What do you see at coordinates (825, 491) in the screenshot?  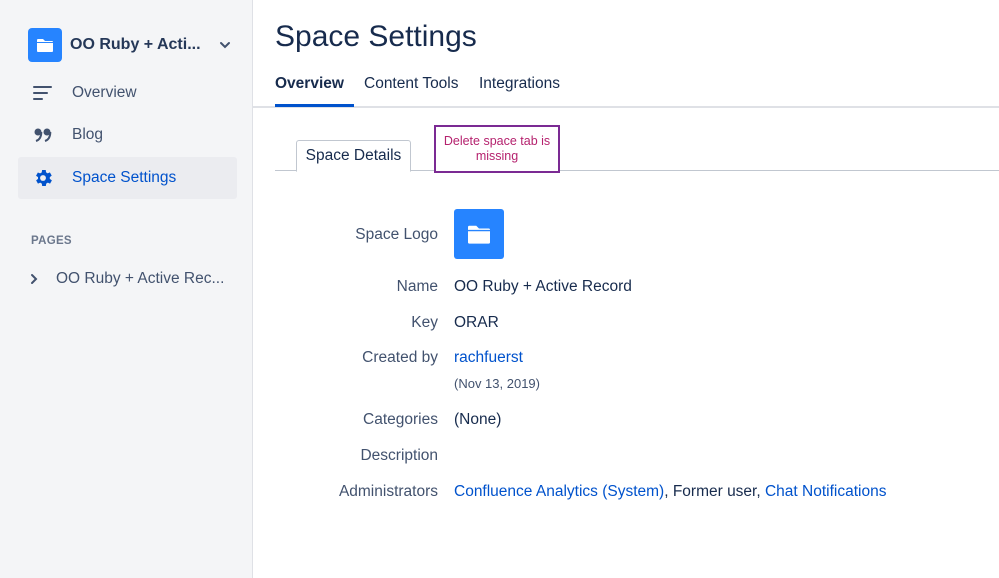 I see `admin-link: Chat Notifications` at bounding box center [825, 491].